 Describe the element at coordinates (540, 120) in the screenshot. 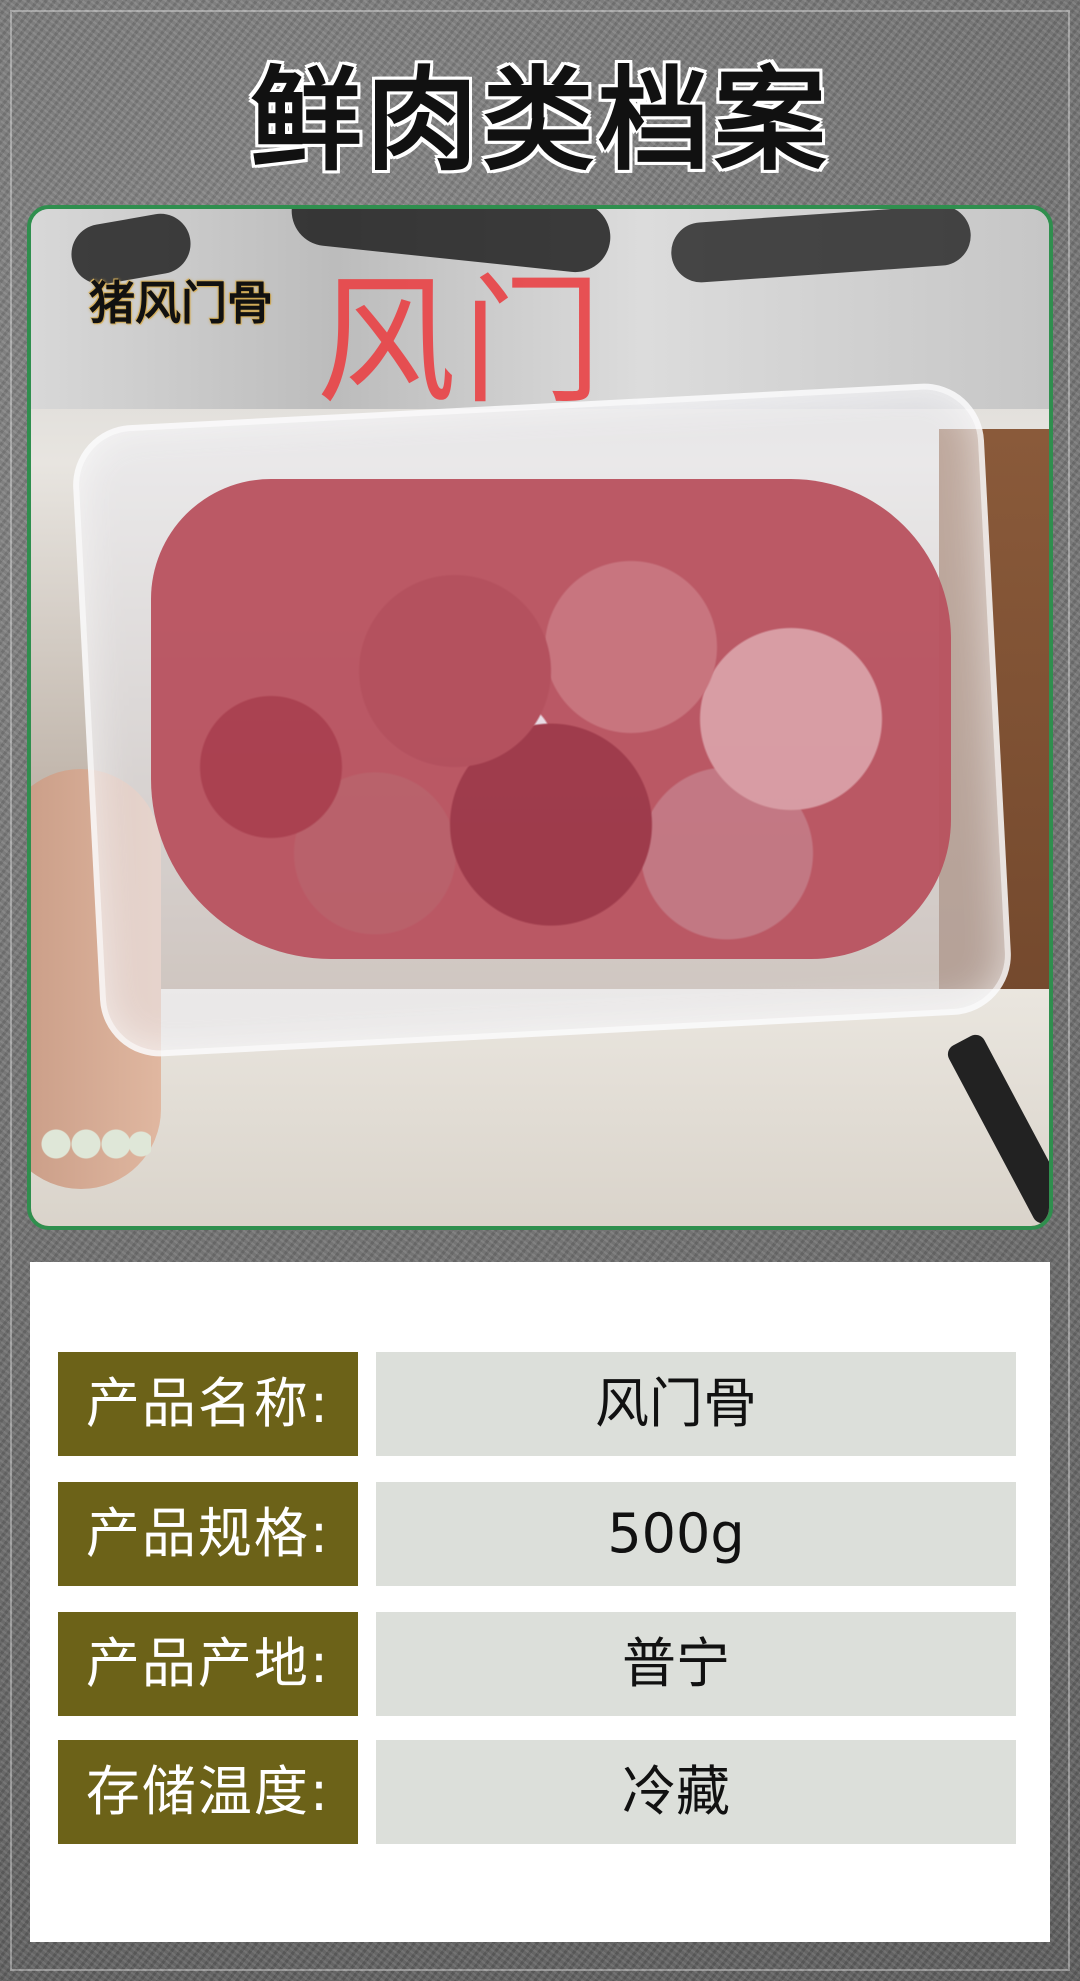

I see `page-title: 鲜肉类档案` at that location.